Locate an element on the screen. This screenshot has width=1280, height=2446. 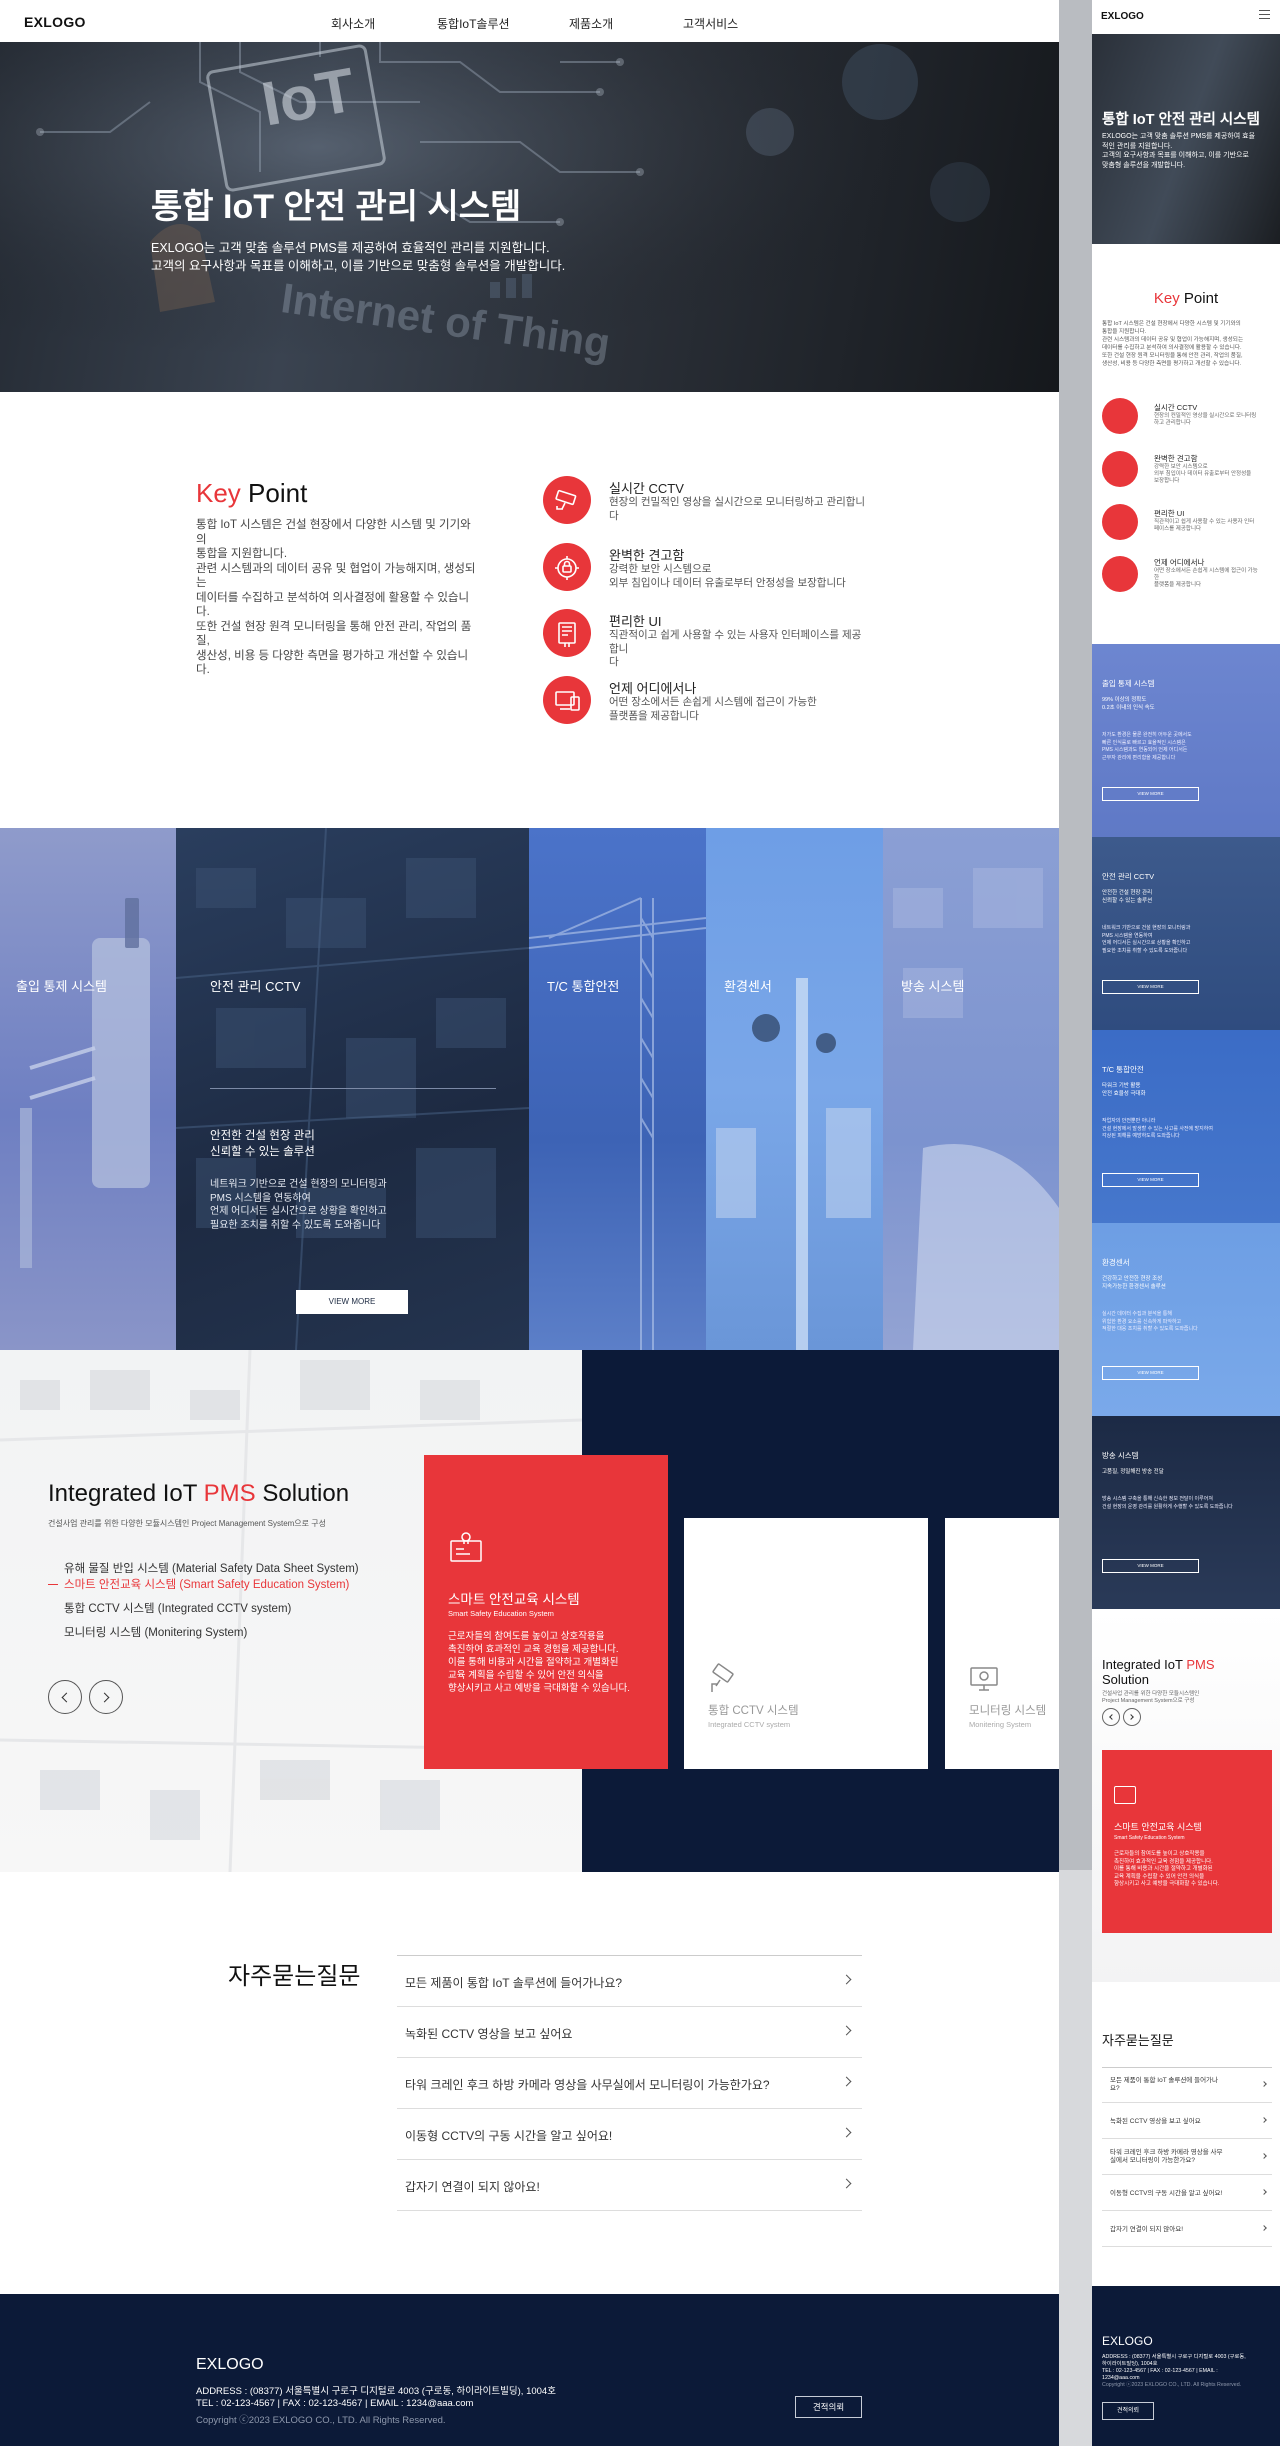
prev-arrow-button is located at coordinates (65, 1697).